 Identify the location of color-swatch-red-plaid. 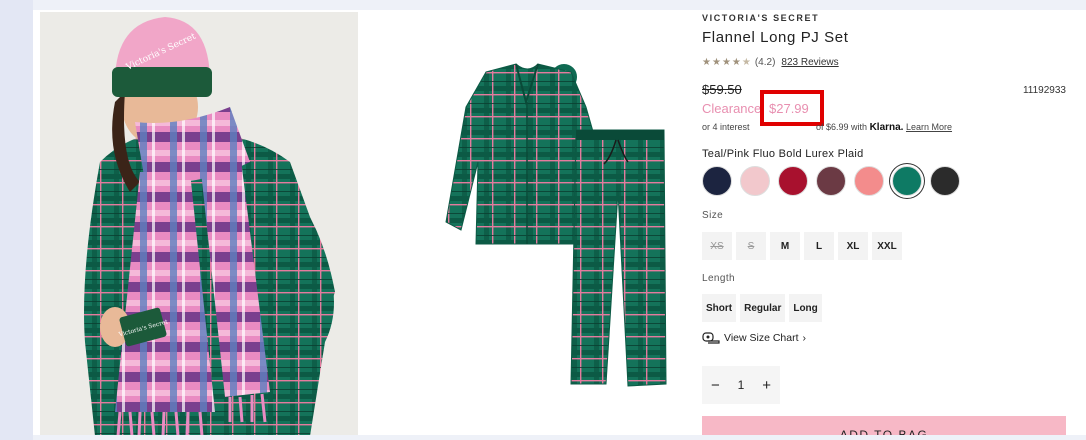
(793, 181).